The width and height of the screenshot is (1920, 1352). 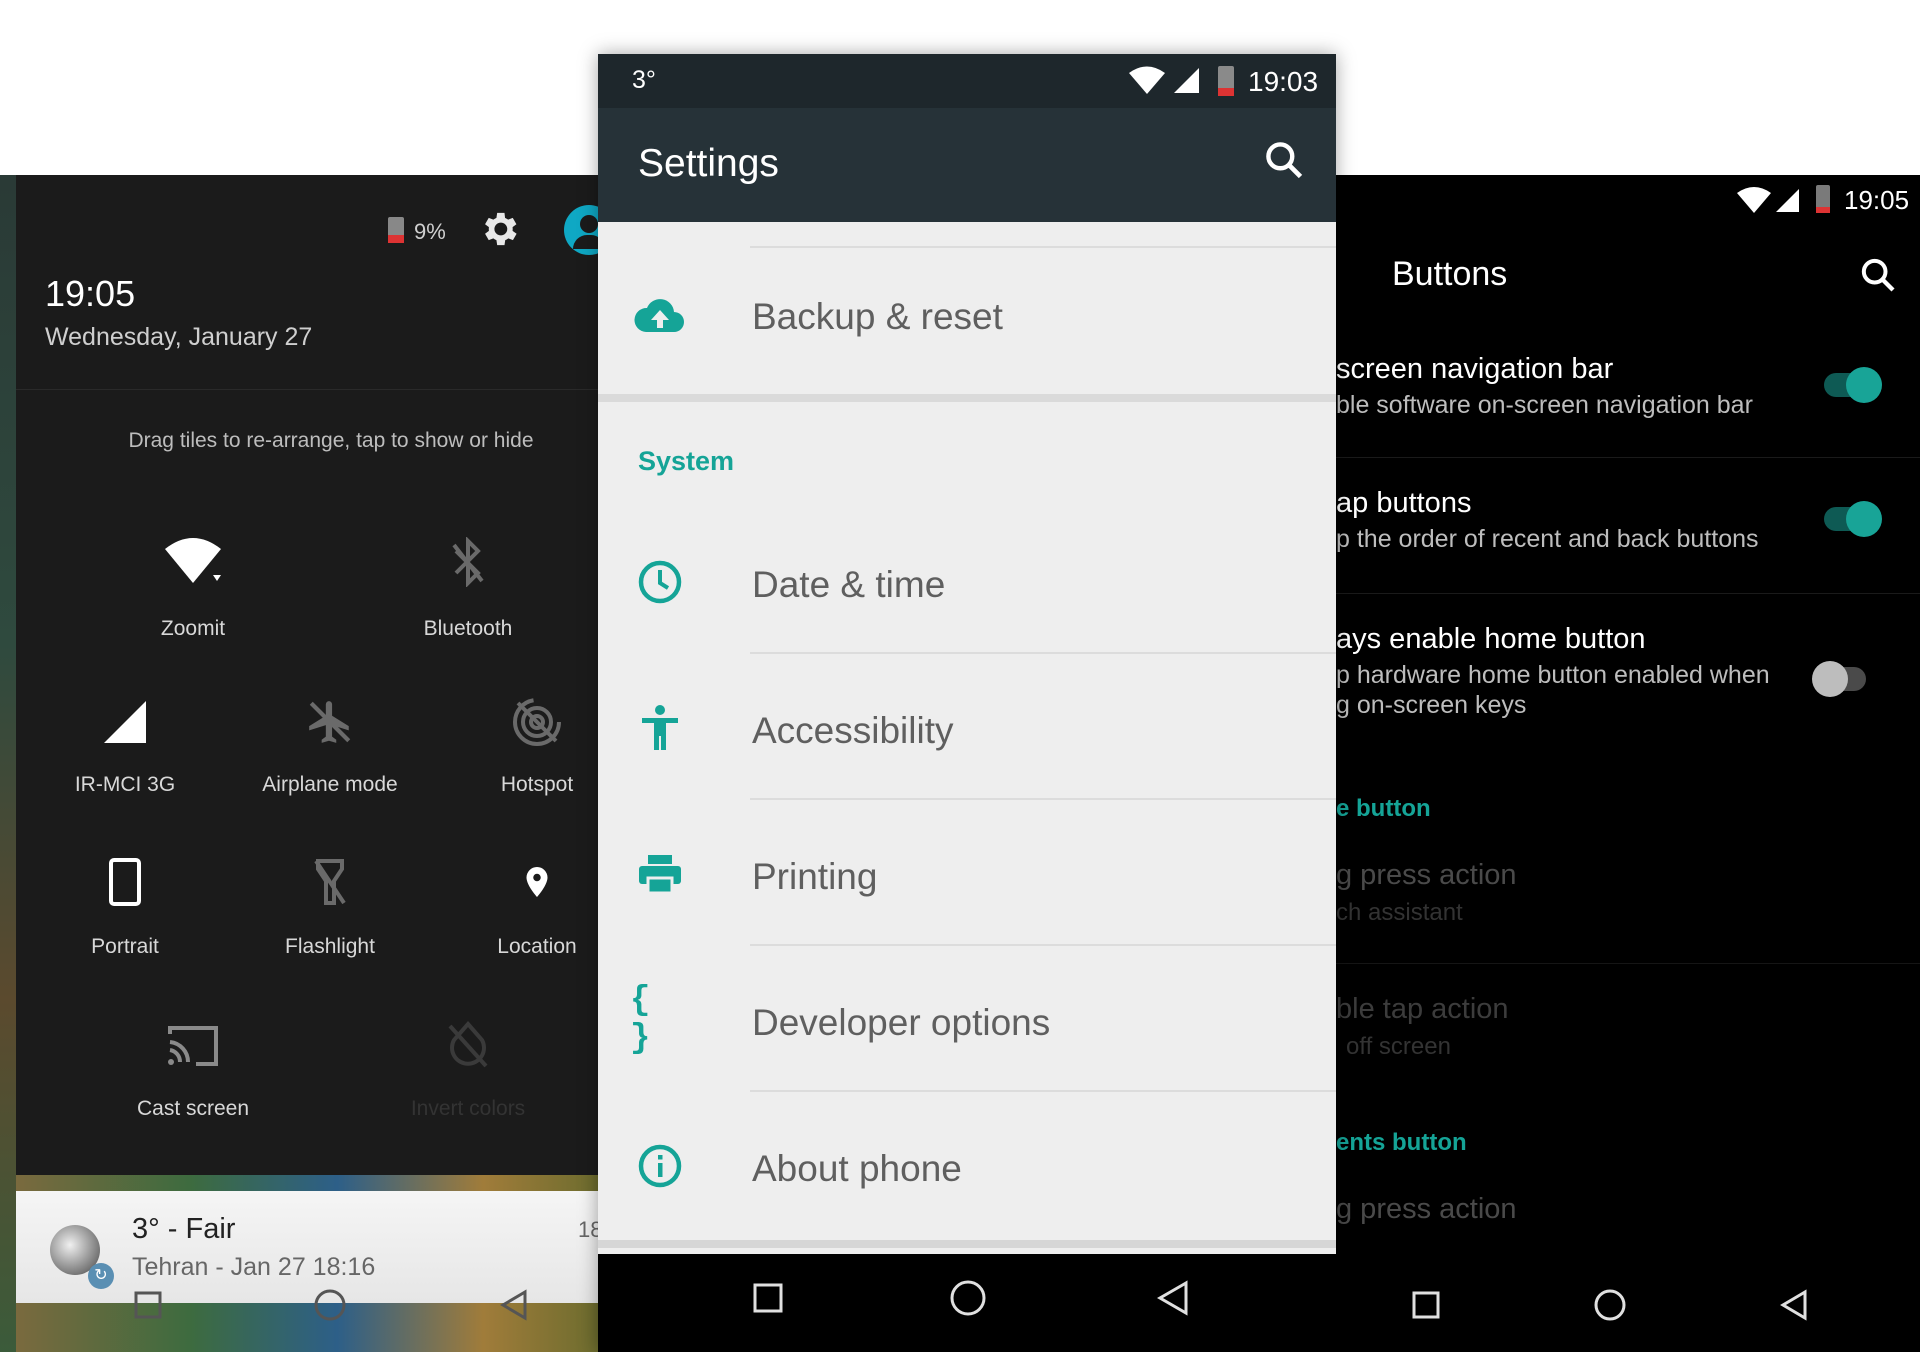 I want to click on weather-title: 3° - Fair, so click(x=184, y=1229).